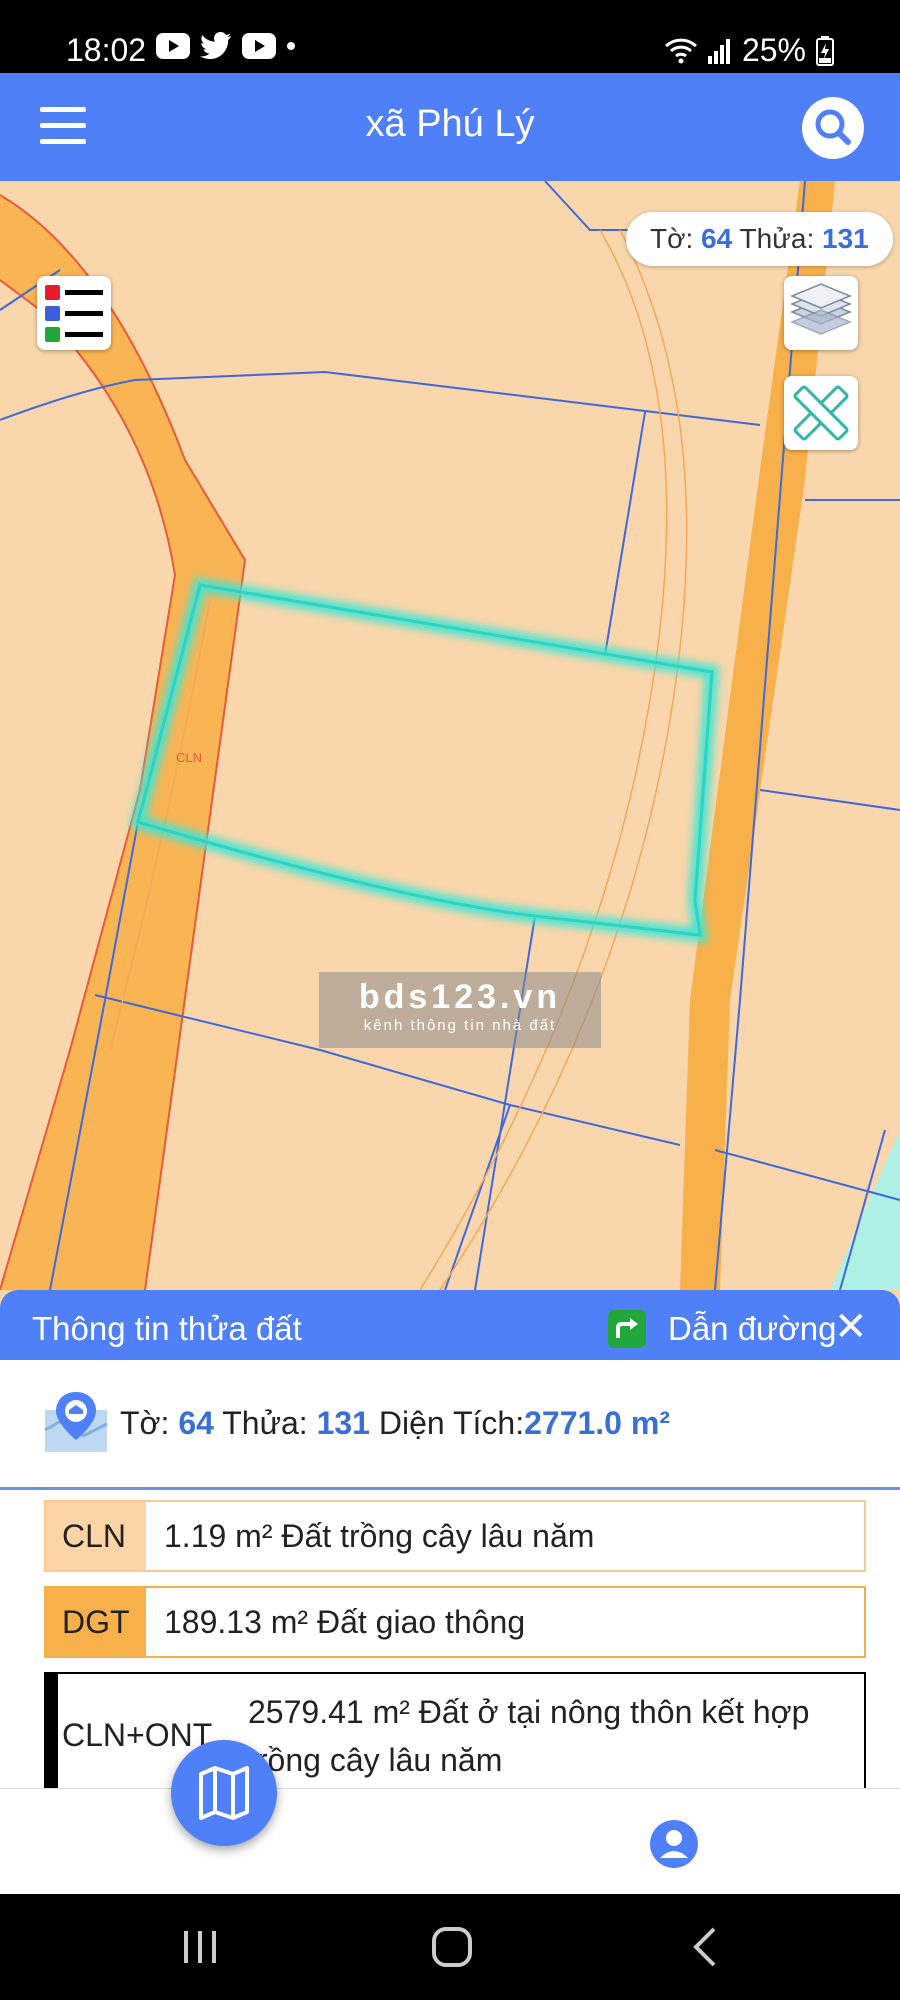  I want to click on status-right: 25%, so click(749, 50).